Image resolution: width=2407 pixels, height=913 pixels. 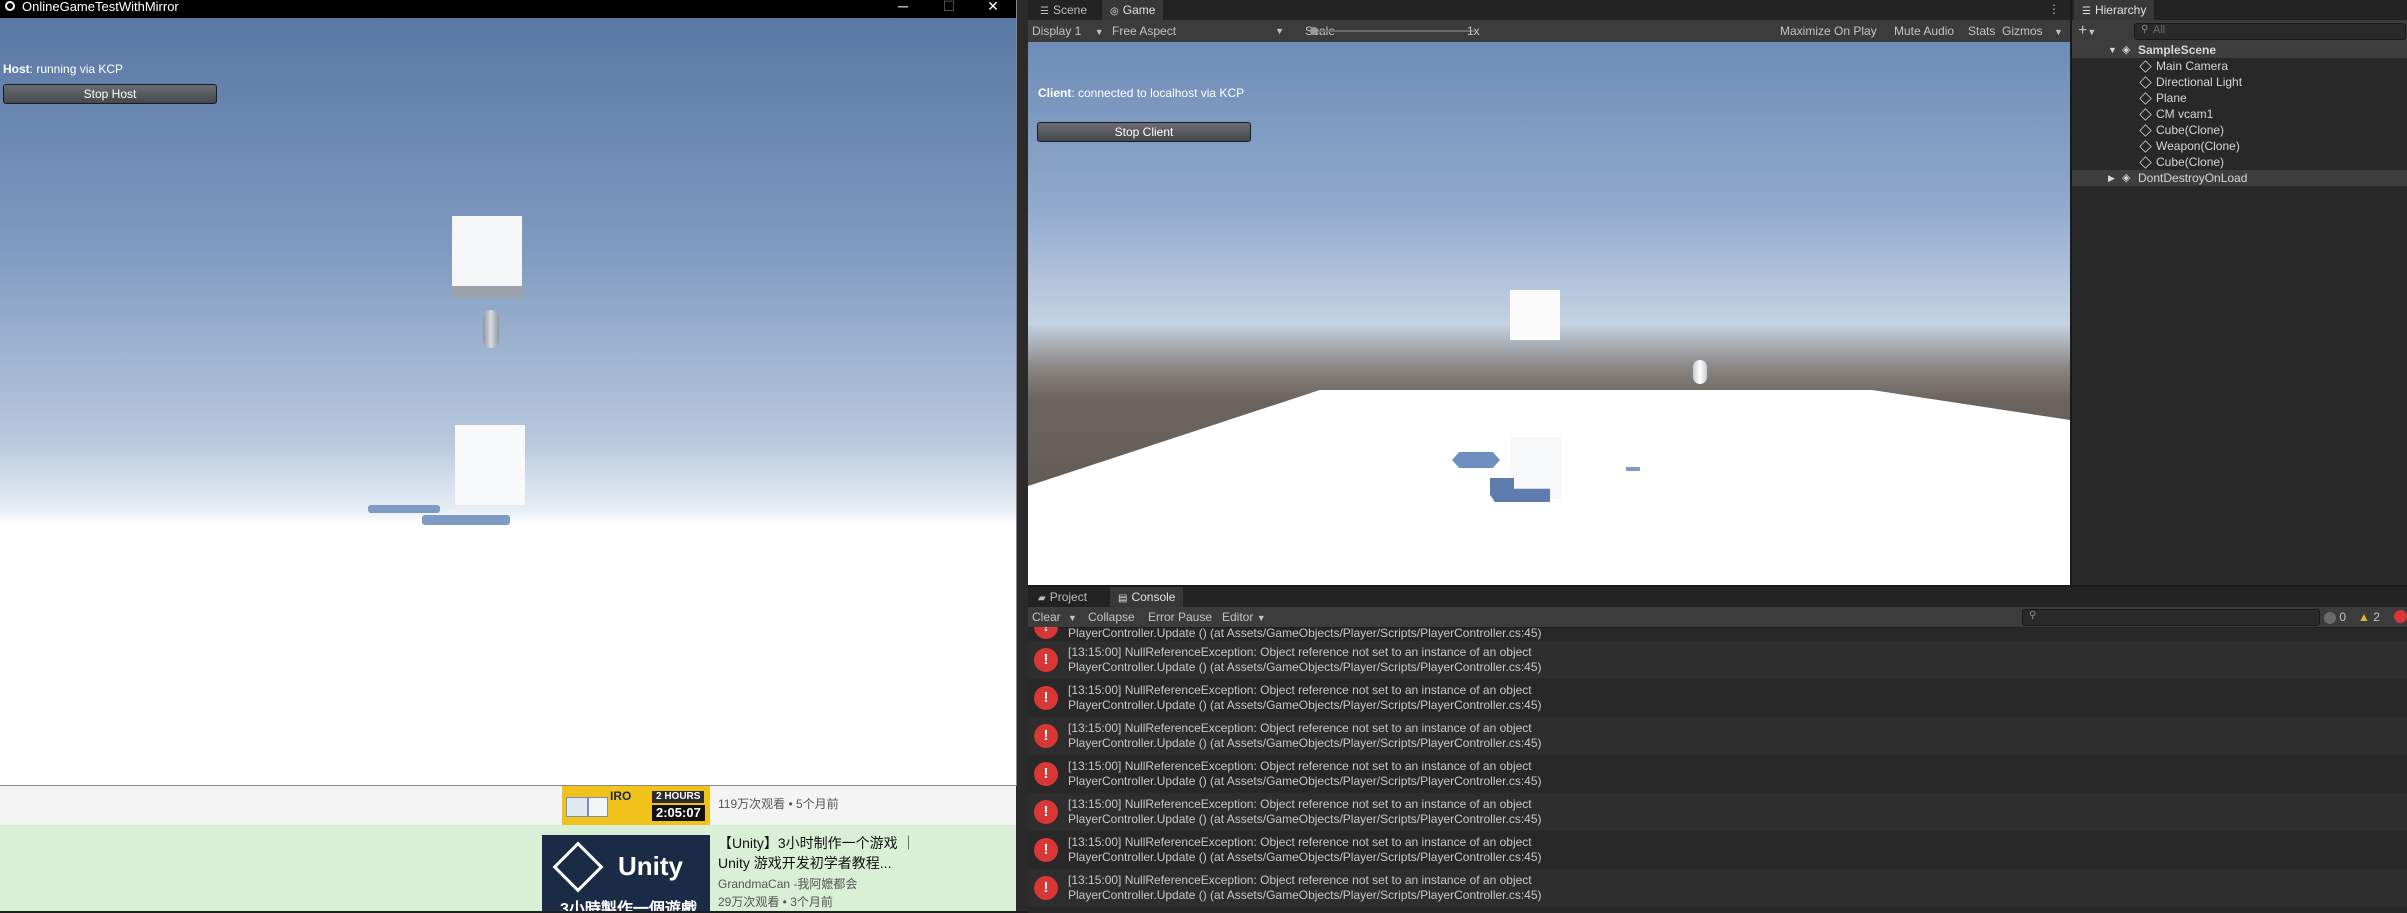 I want to click on hierarchy-item: Plane, so click(x=2239, y=98).